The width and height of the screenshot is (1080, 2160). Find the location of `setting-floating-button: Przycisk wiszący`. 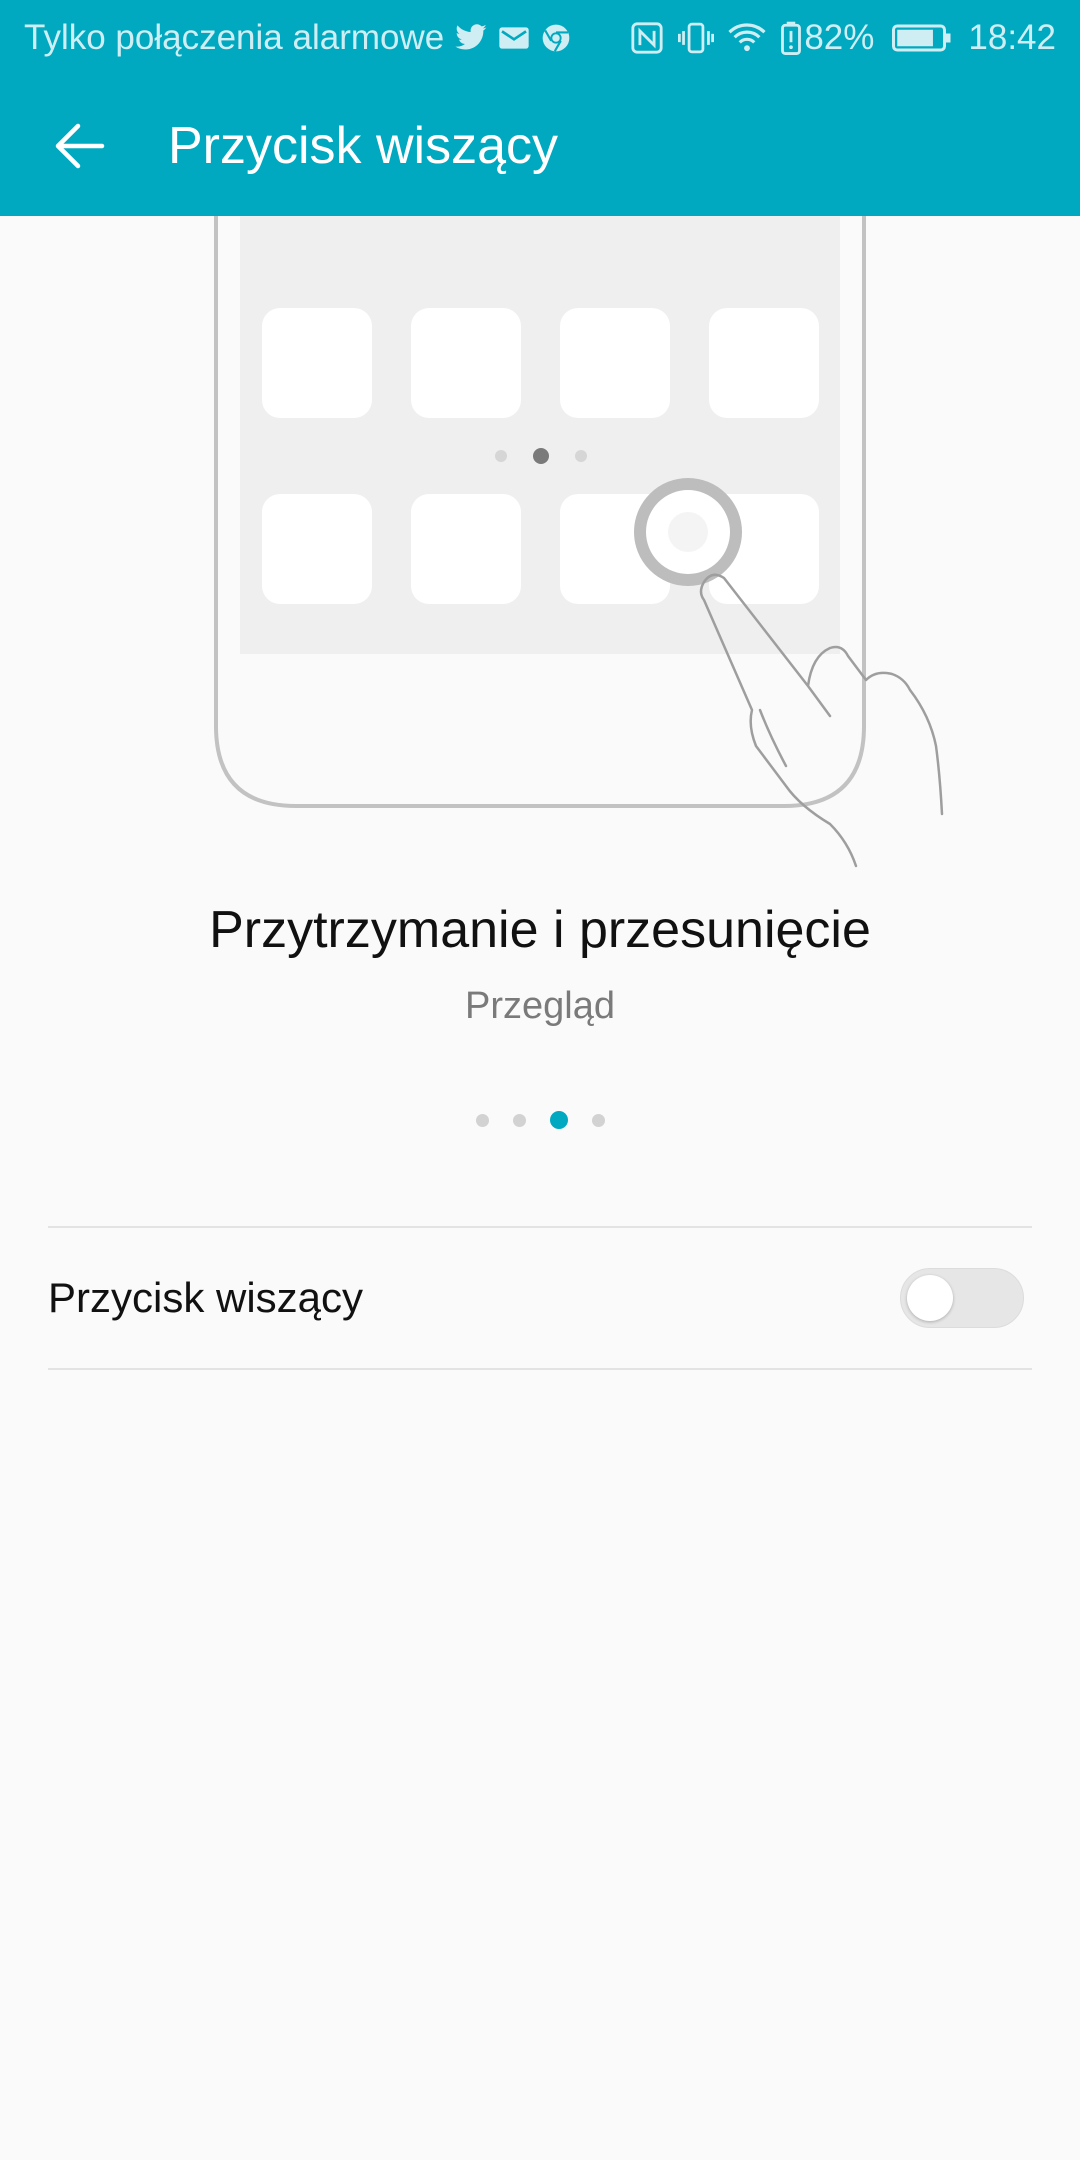

setting-floating-button: Przycisk wiszący is located at coordinates (540, 1298).